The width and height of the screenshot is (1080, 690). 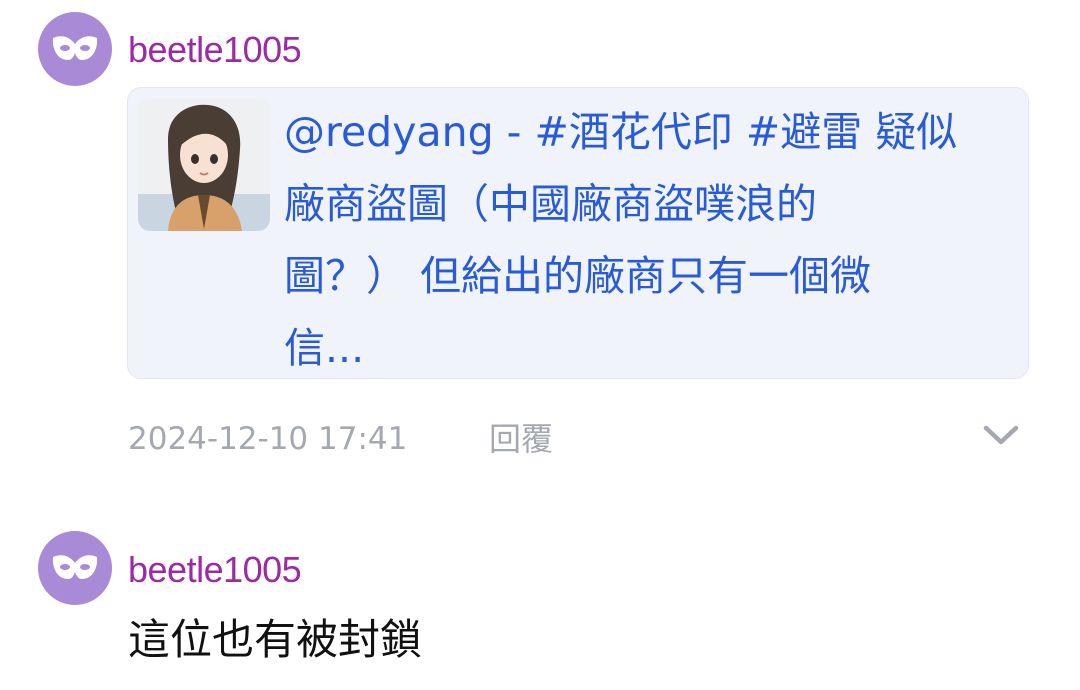 I want to click on chevron-down-icon, so click(x=1001, y=435).